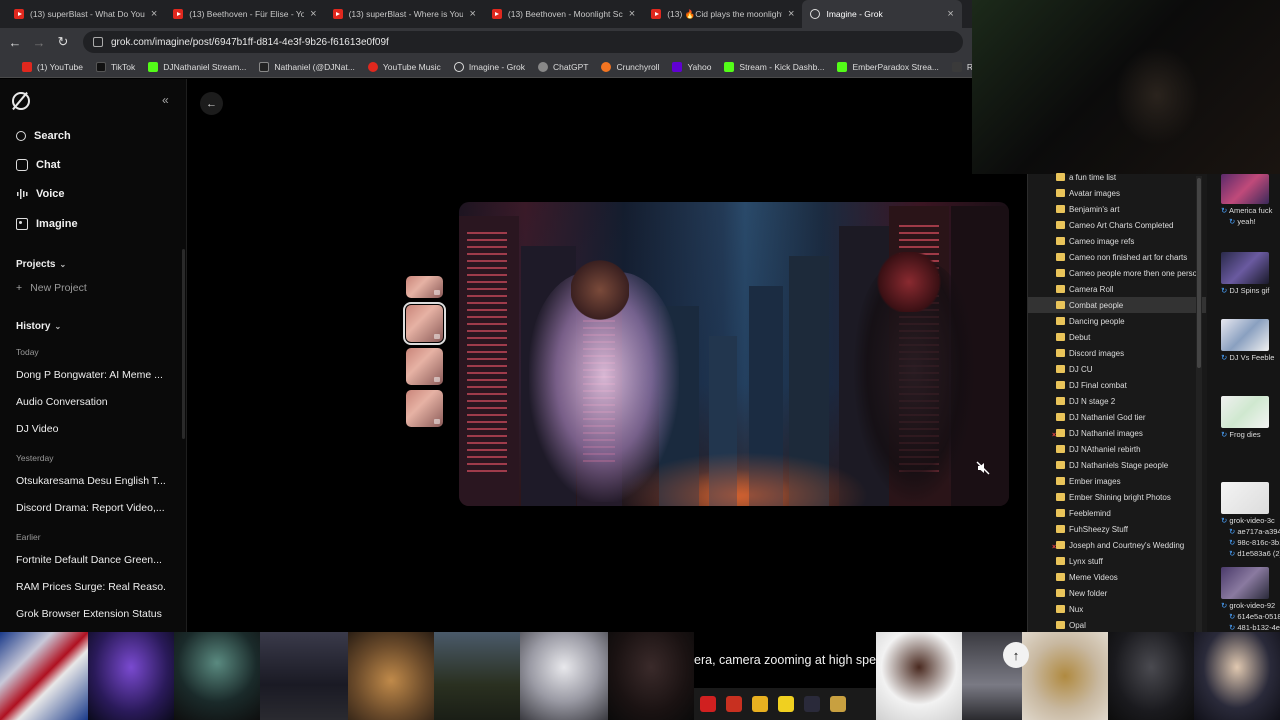 The height and width of the screenshot is (720, 1280). Describe the element at coordinates (1117, 193) in the screenshot. I see `folder-item: Avatar images` at that location.